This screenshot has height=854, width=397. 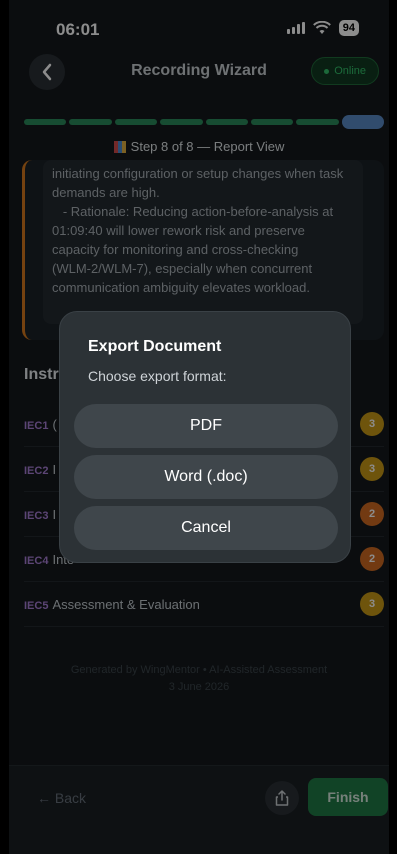 What do you see at coordinates (206, 477) in the screenshot?
I see `export-word-button: Word (.doc)` at bounding box center [206, 477].